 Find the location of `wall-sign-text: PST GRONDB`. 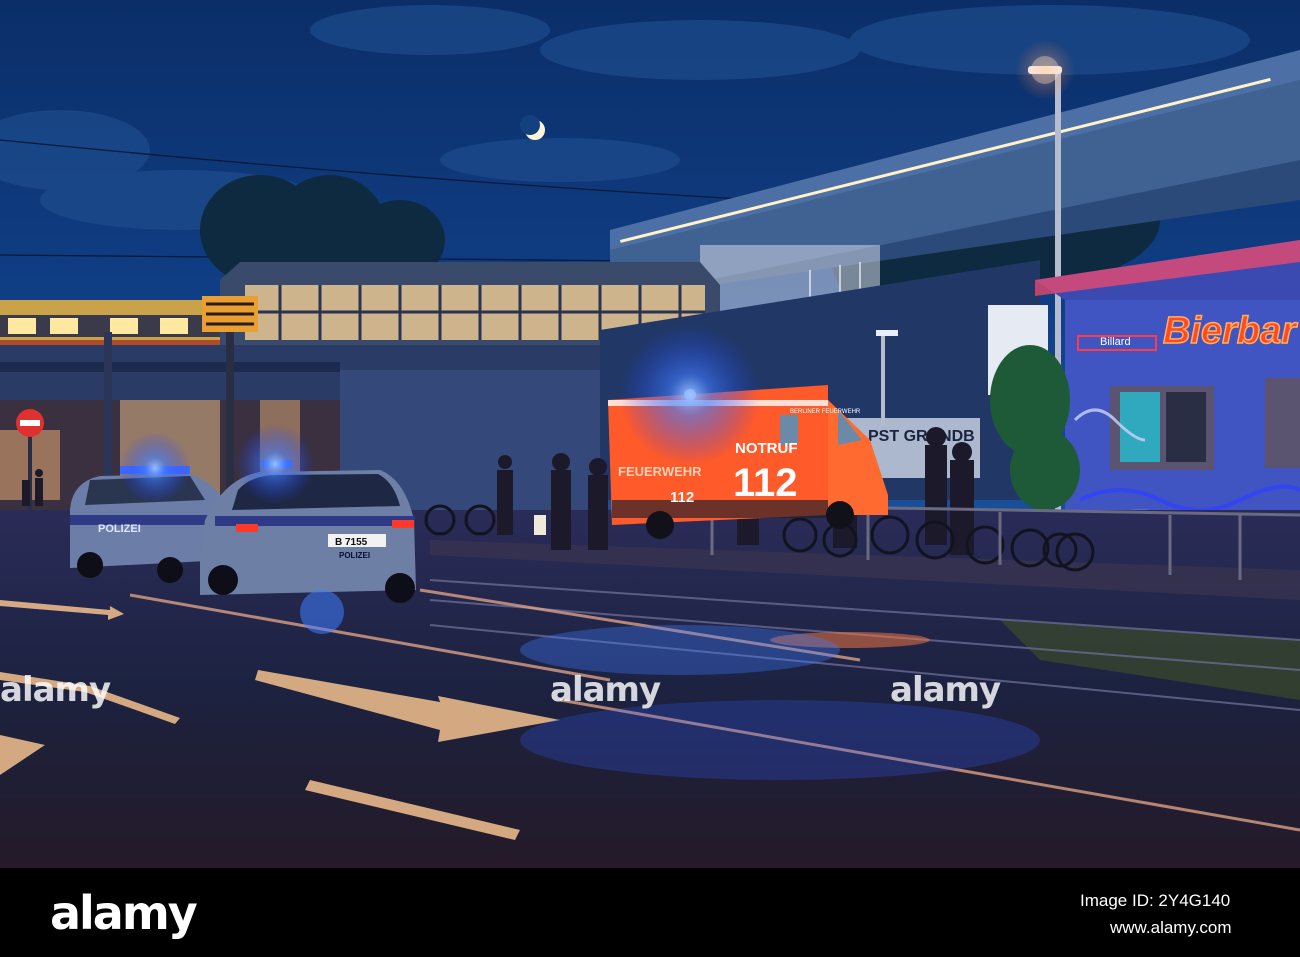

wall-sign-text: PST GRONDB is located at coordinates (921, 436).